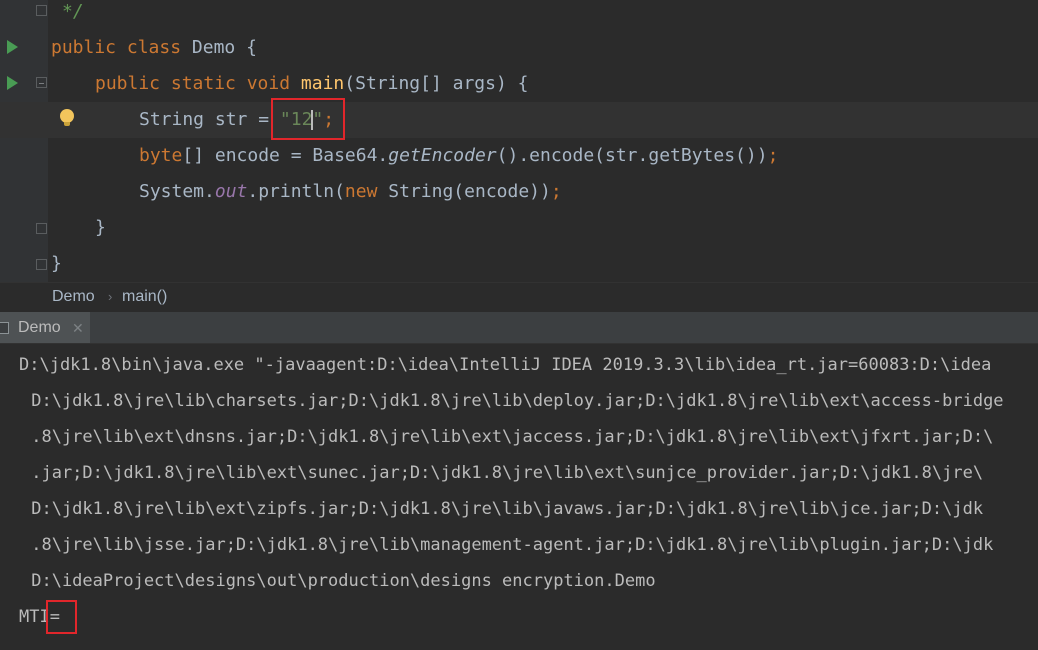 The width and height of the screenshot is (1038, 650). I want to click on highlight-box-input, so click(308, 119).